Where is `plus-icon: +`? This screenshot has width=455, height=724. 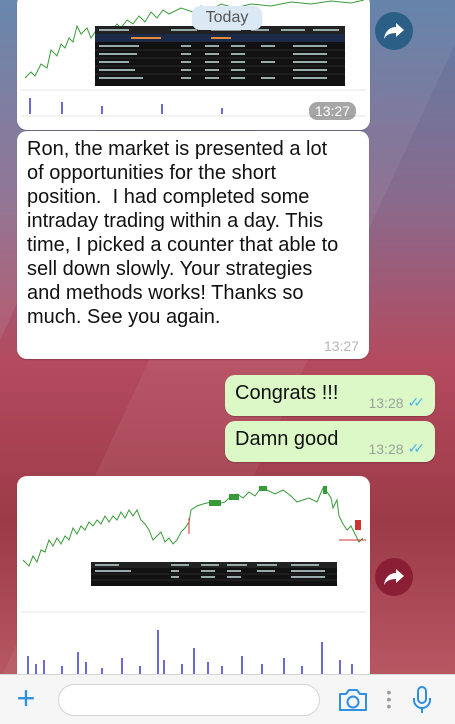 plus-icon: + is located at coordinates (26, 698).